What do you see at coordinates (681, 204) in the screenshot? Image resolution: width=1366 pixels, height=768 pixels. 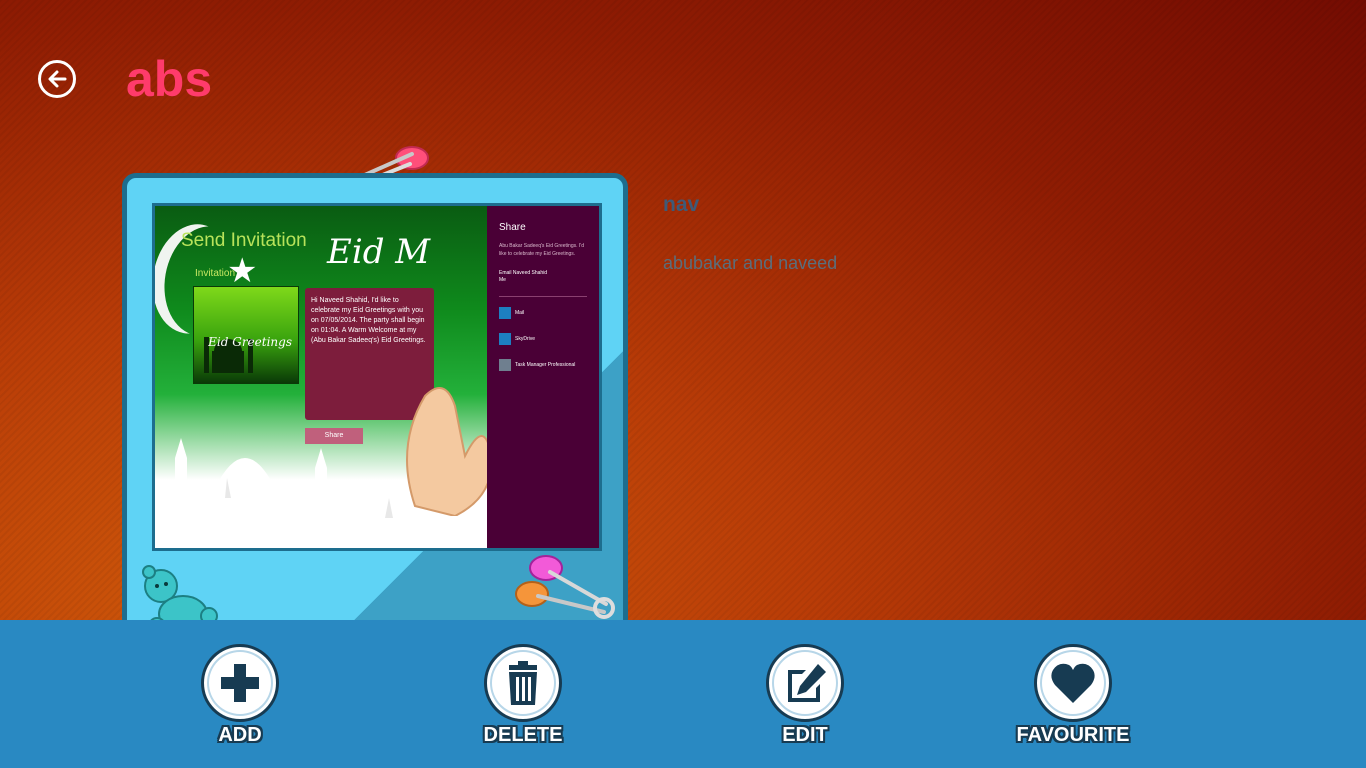 I see `item-name: nav` at bounding box center [681, 204].